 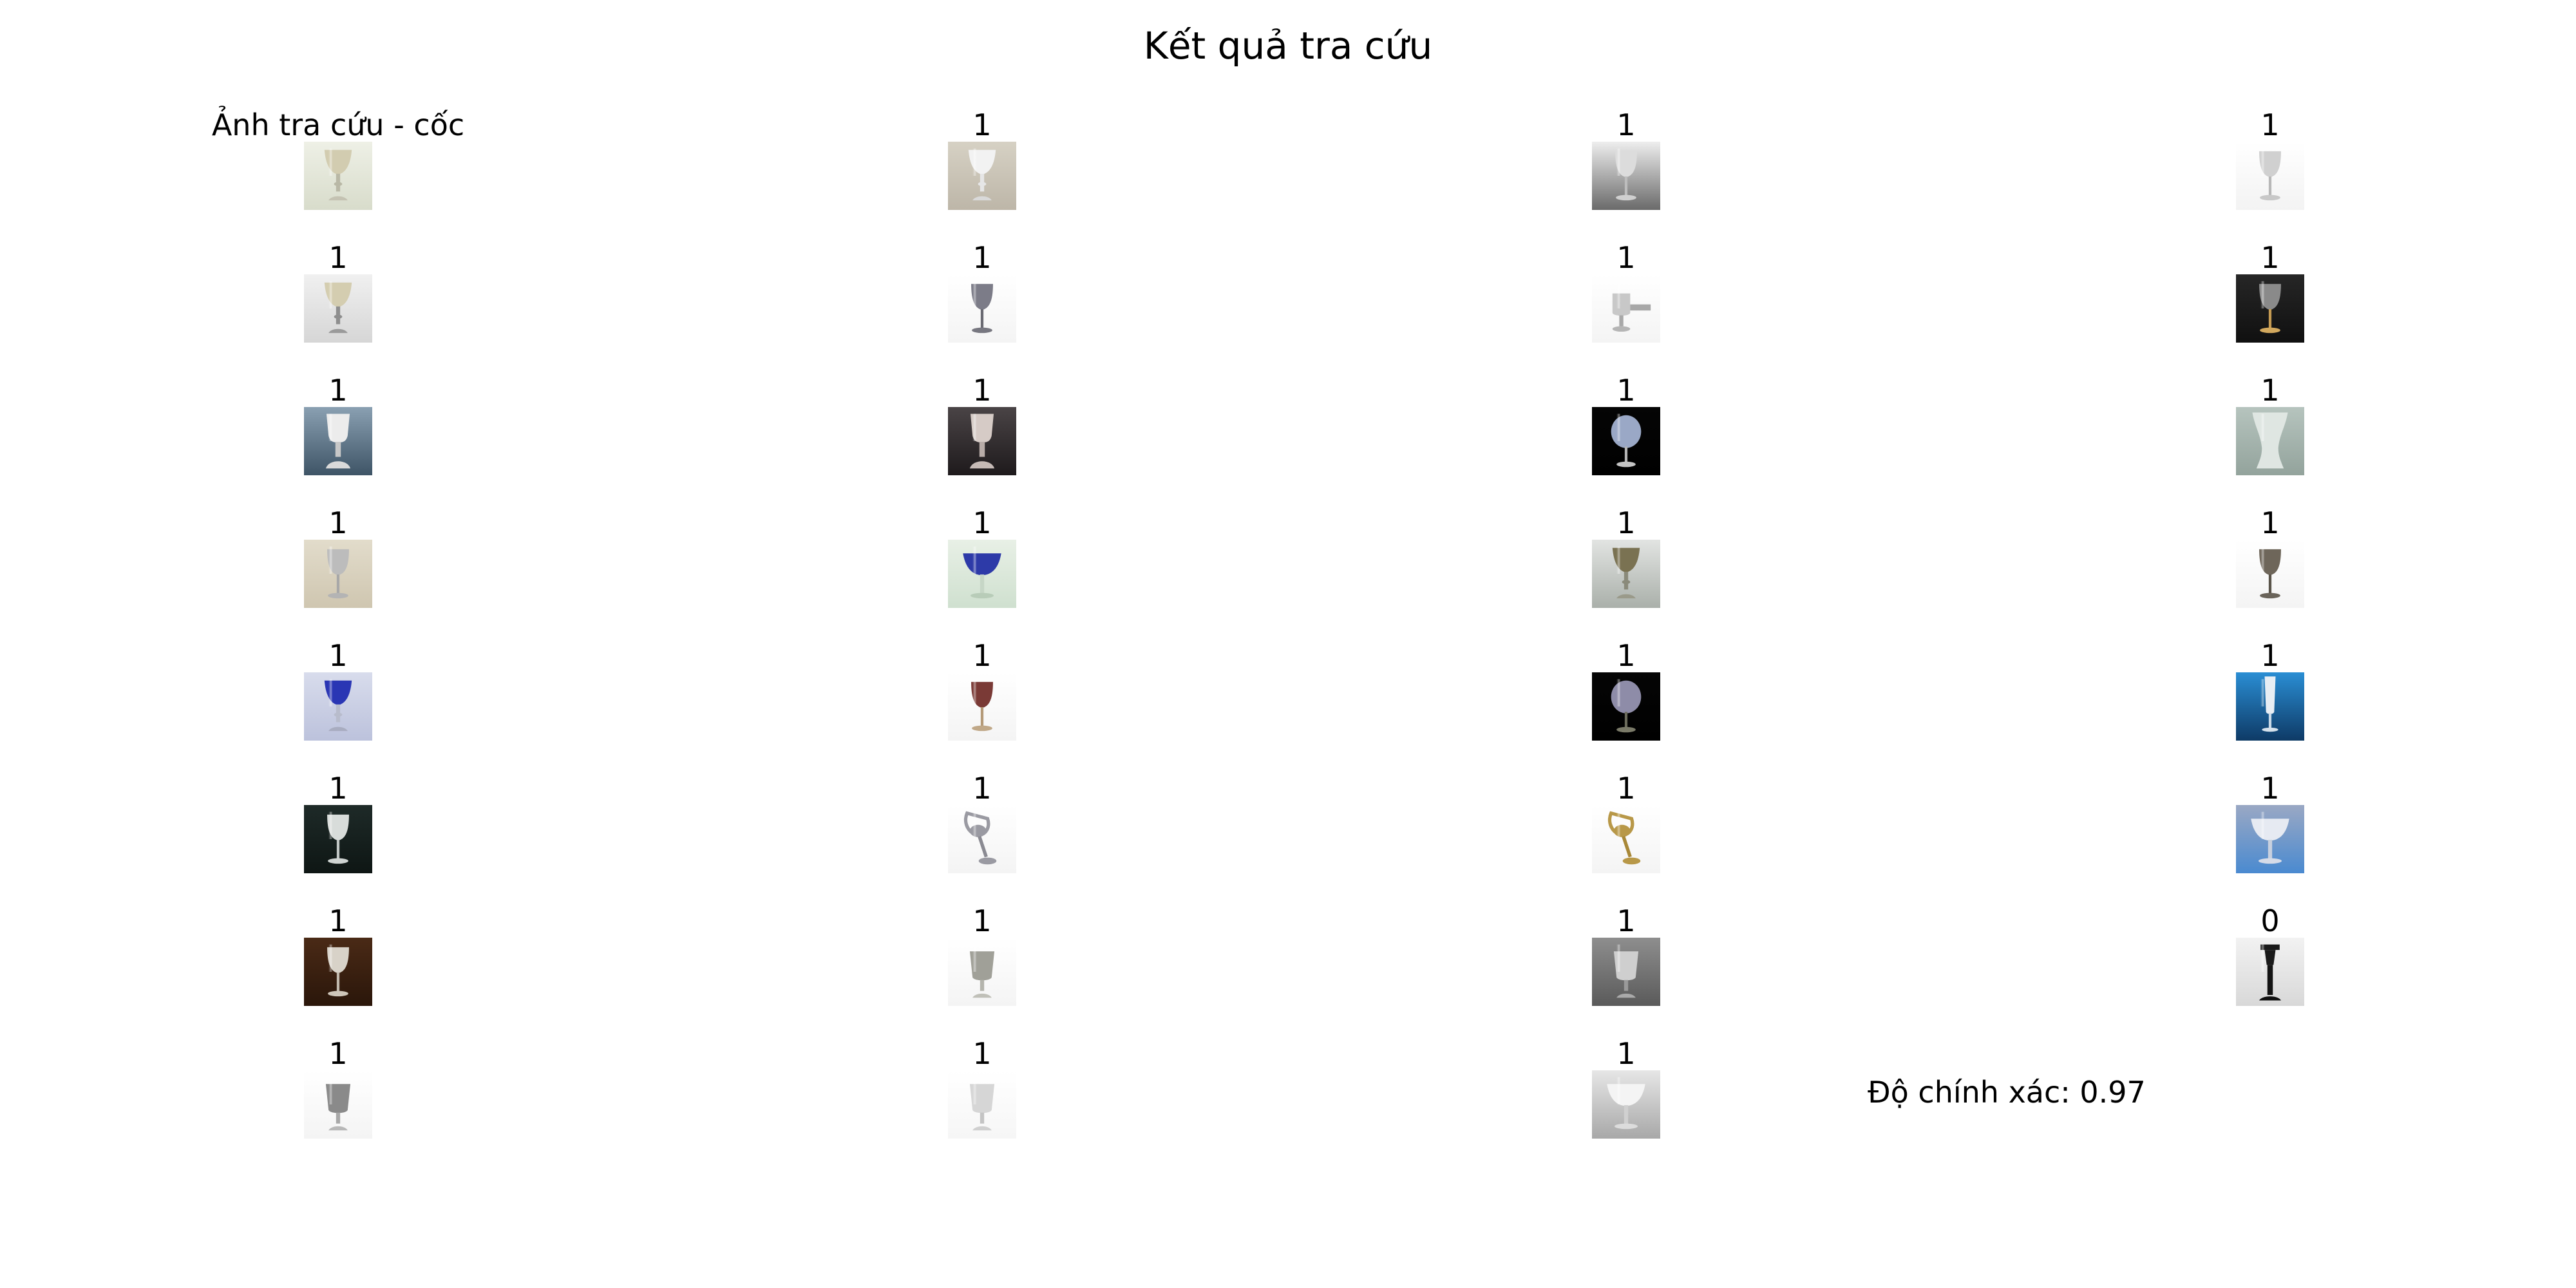 What do you see at coordinates (338, 125) in the screenshot?
I see `cell-label: Ảnh tra cứu - cốc` at bounding box center [338, 125].